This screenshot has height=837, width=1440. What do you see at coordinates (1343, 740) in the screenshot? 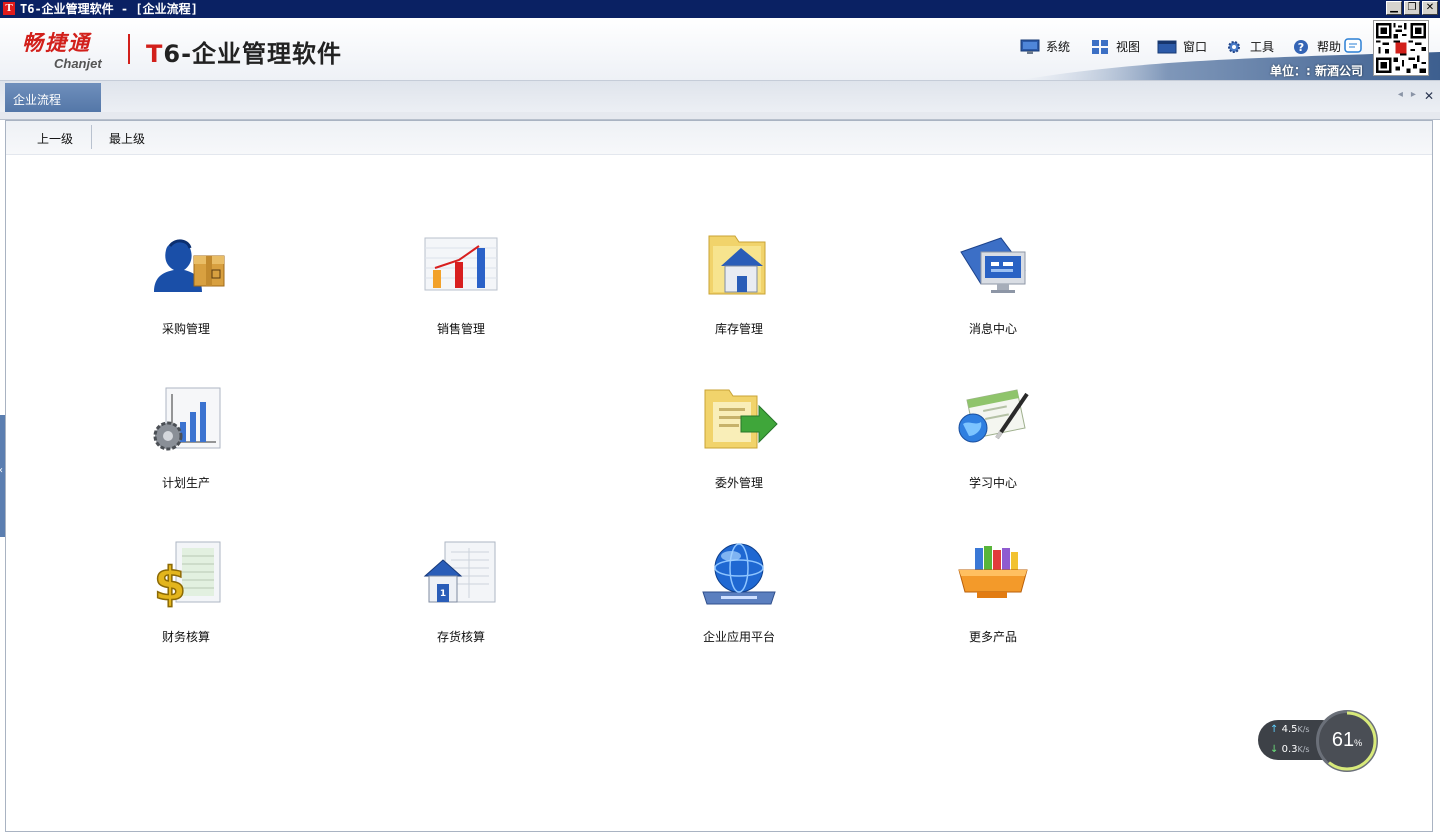
I see `memory-usage-value: 61` at bounding box center [1343, 740].